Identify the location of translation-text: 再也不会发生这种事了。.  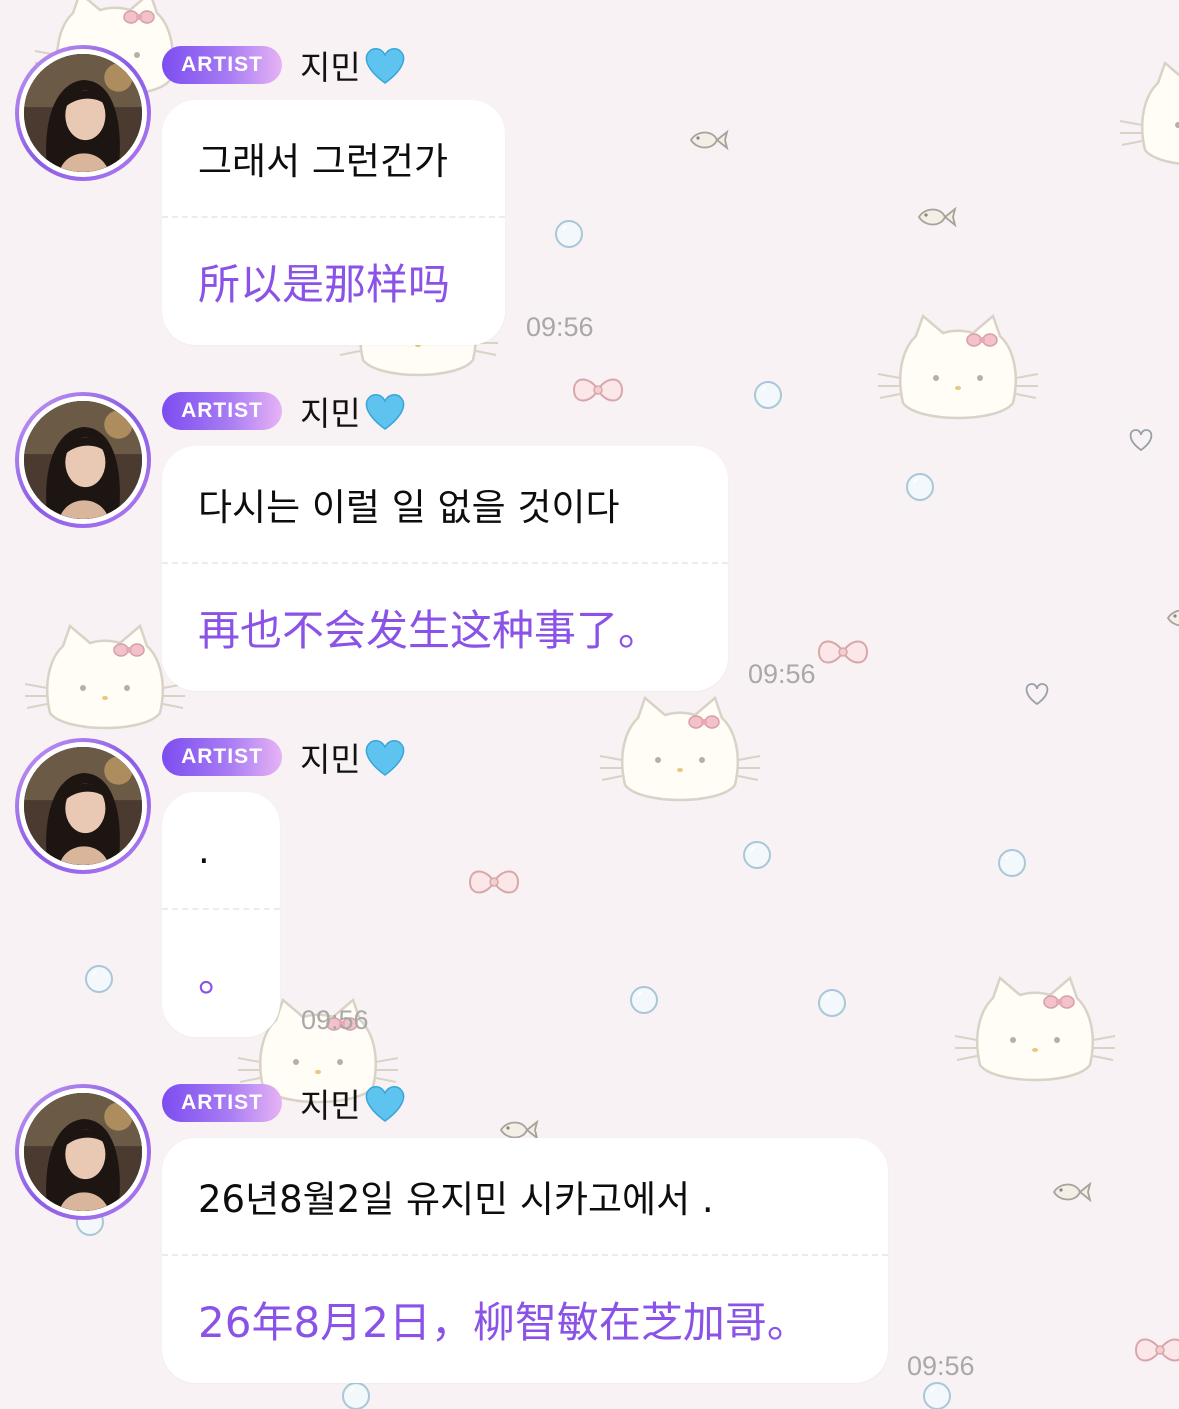
(429, 630).